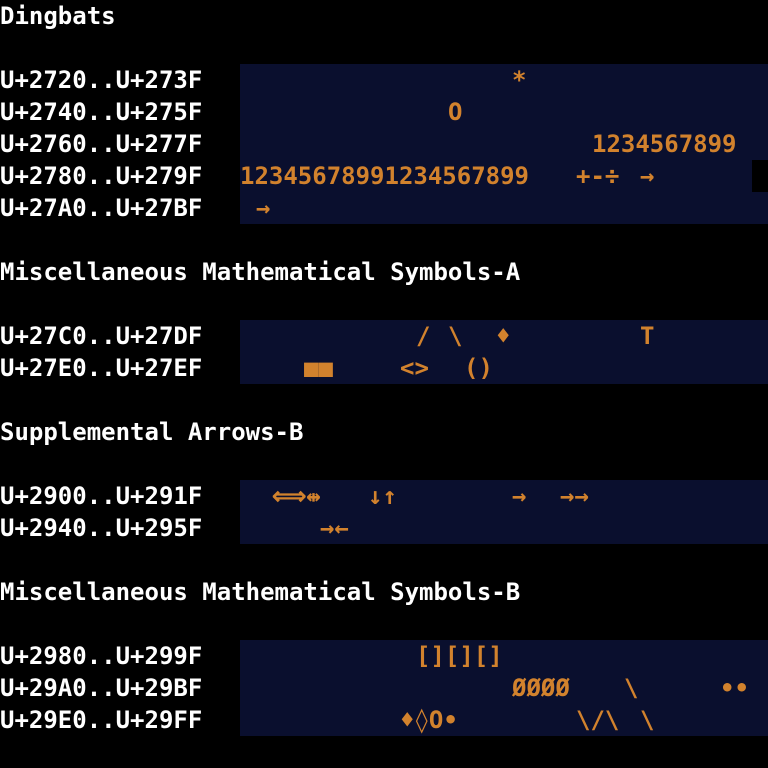  What do you see at coordinates (647, 336) in the screenshot?
I see `glyph: T` at bounding box center [647, 336].